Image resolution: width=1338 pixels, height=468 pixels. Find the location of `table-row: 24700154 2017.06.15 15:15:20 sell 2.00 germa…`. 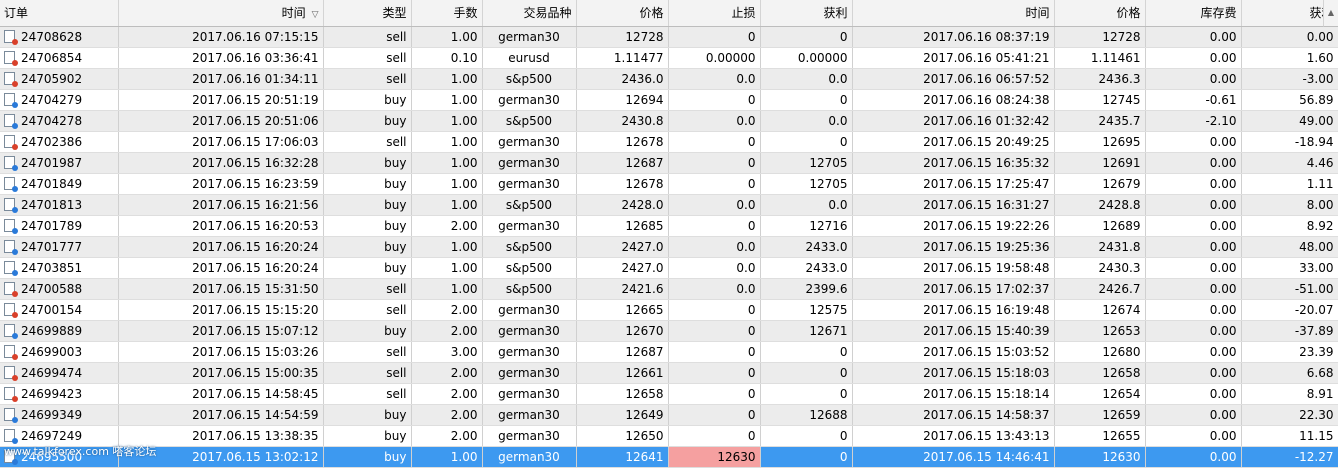

table-row: 24700154 2017.06.15 15:15:20 sell 2.00 germa… is located at coordinates (669, 310).